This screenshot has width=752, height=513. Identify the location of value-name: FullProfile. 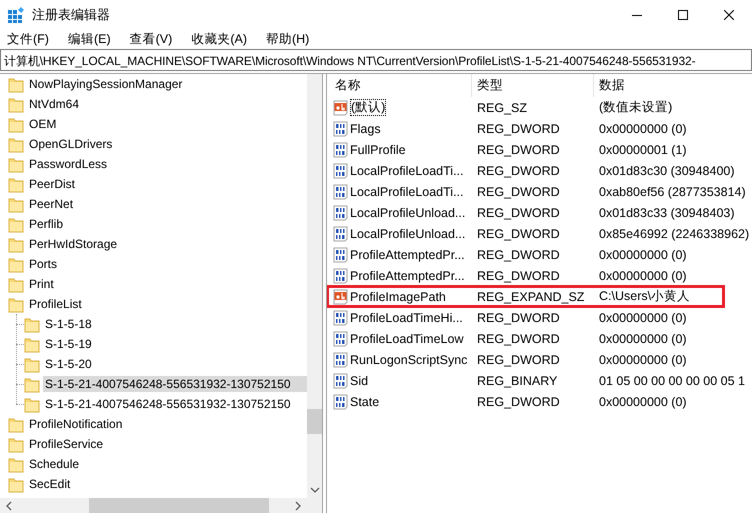
(378, 149).